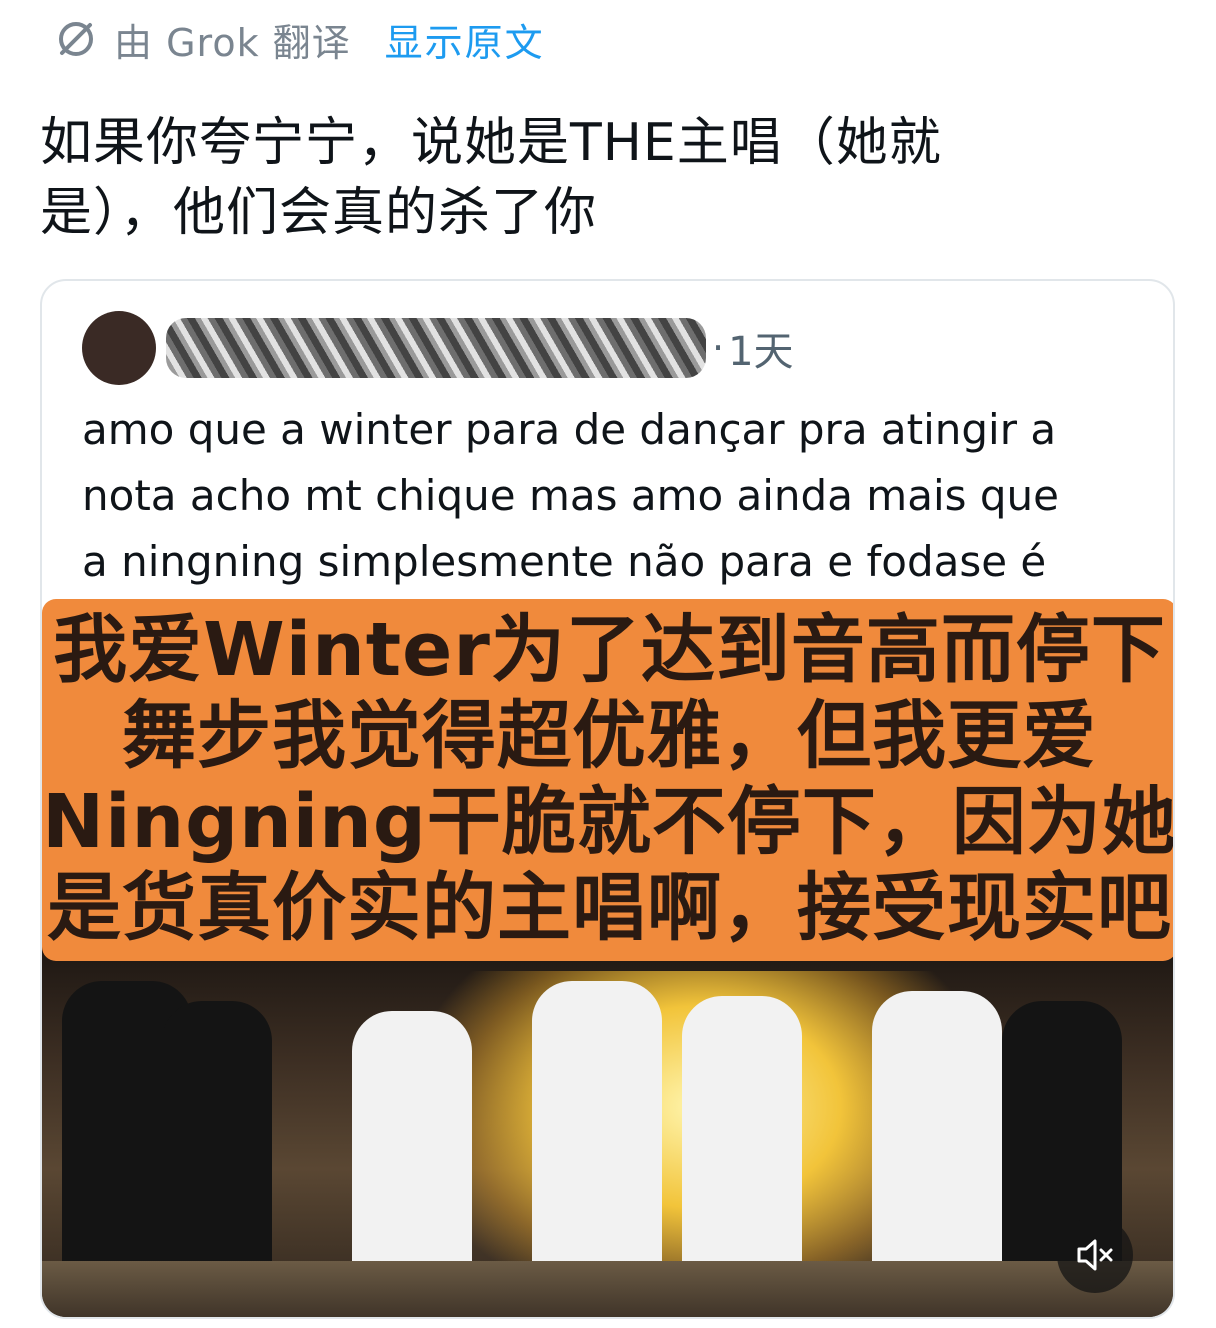 The image size is (1216, 1328). I want to click on caption-line: 我爱Winter为了达到音高而停下, so click(609, 650).